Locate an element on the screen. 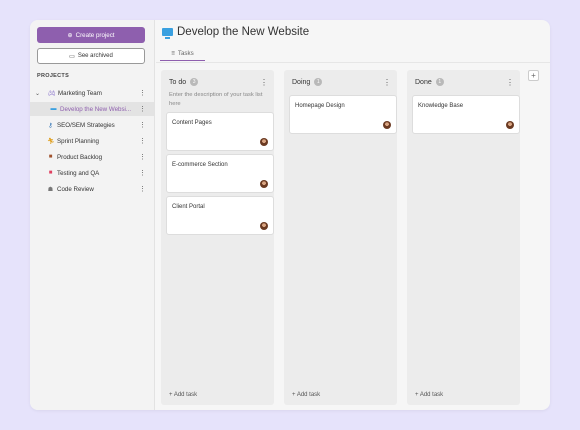 The width and height of the screenshot is (580, 430). monitor-icon: ▬ is located at coordinates (53, 109).